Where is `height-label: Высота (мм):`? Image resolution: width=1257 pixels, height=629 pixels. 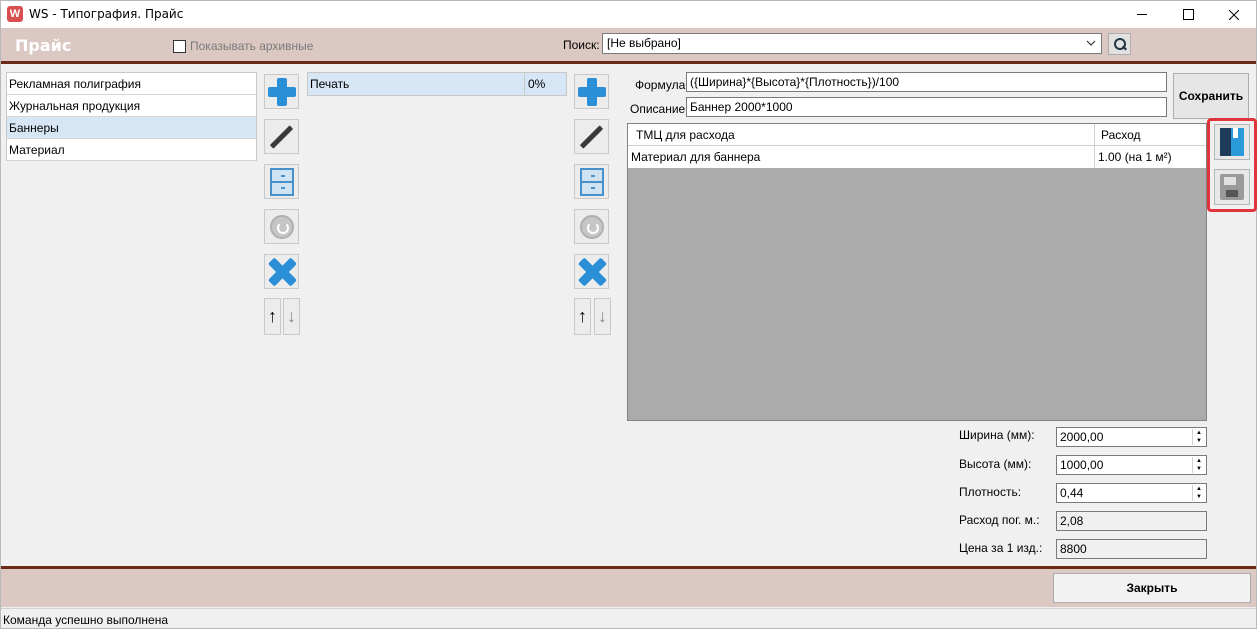 height-label: Высота (мм): is located at coordinates (995, 464).